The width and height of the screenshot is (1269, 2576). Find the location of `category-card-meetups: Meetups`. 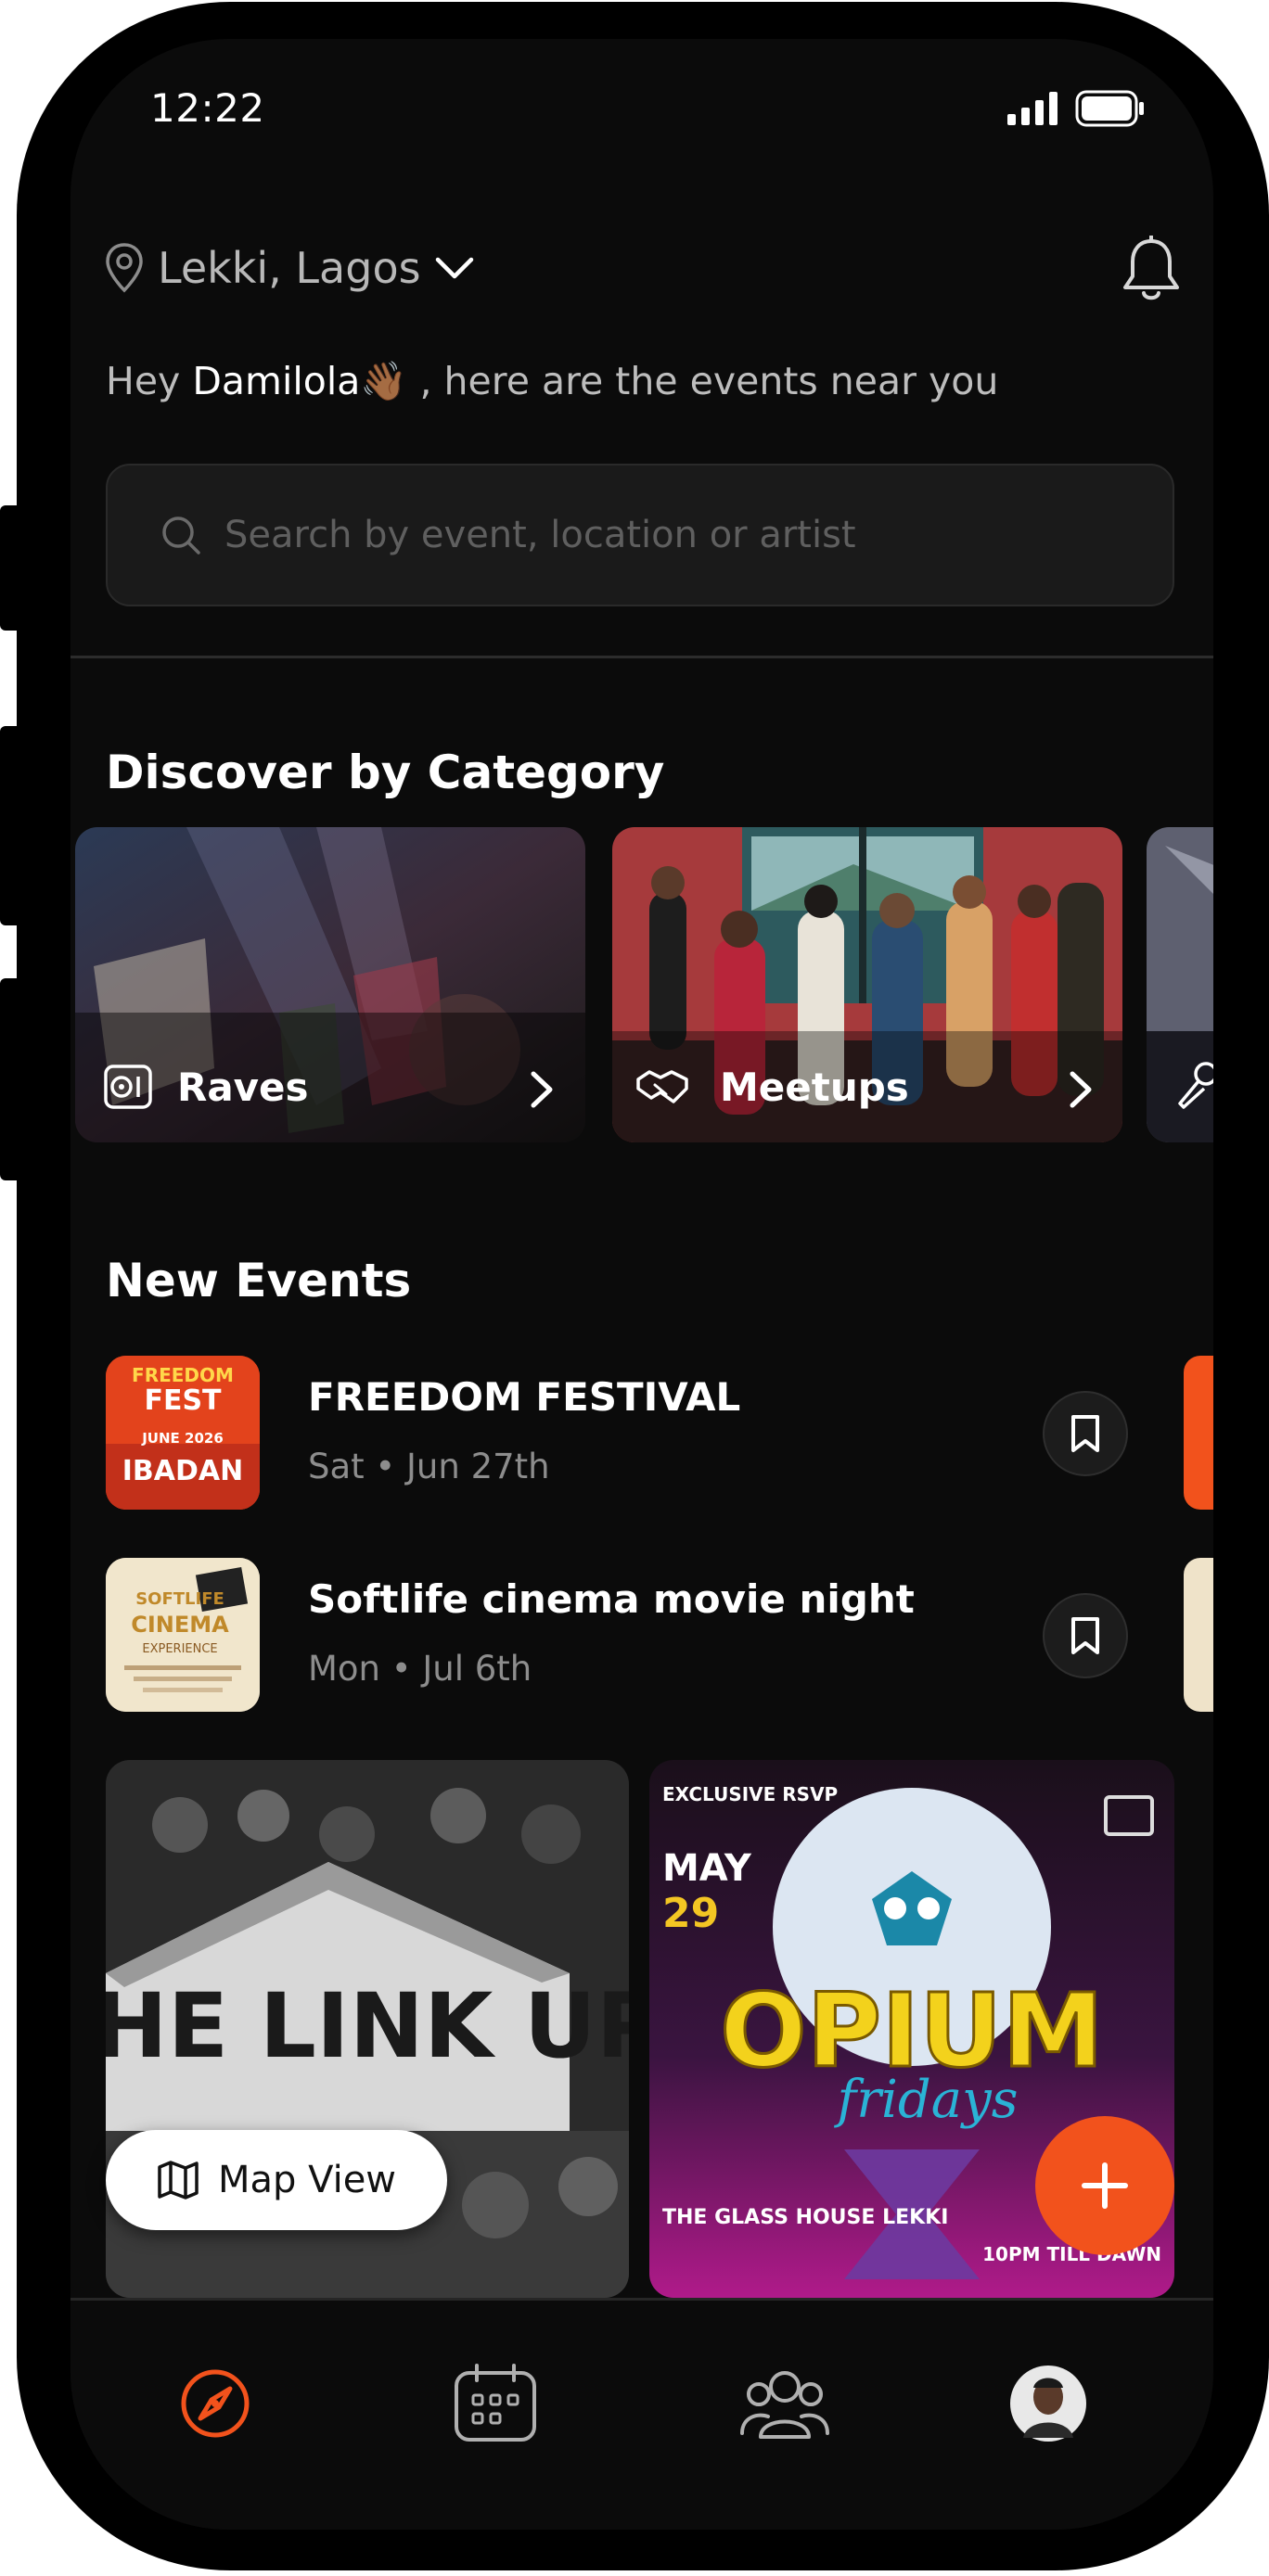

category-card-meetups: Meetups is located at coordinates (867, 984).